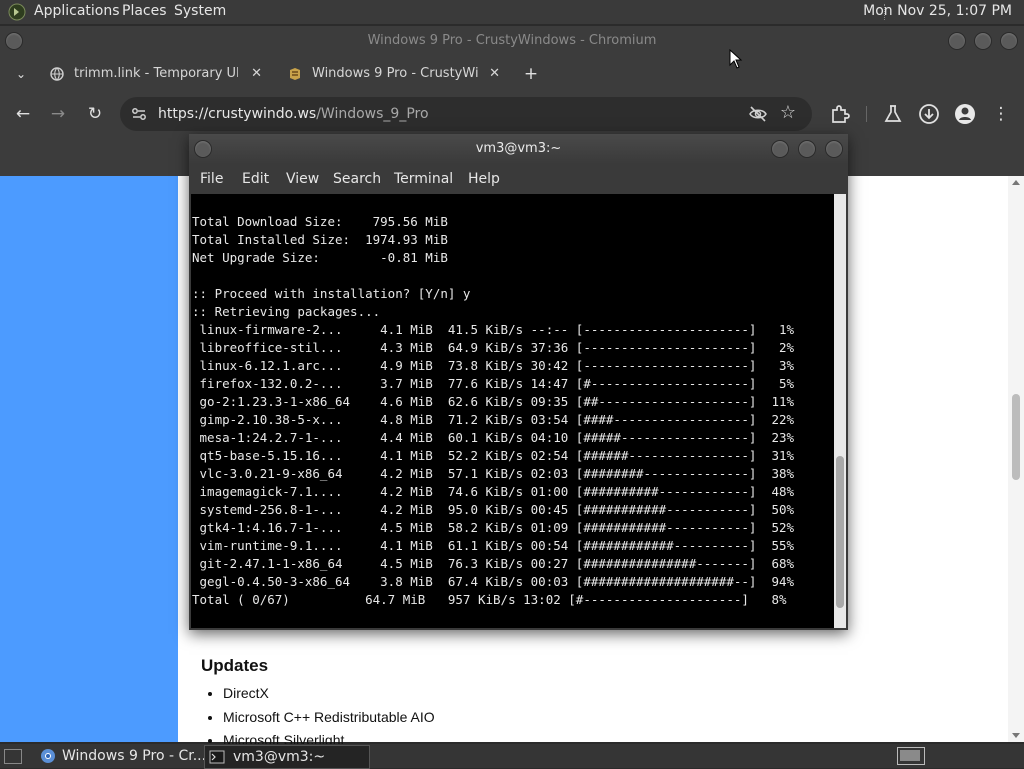 This screenshot has height=769, width=1024. What do you see at coordinates (77, 11) in the screenshot?
I see `menu-applications: Applications` at bounding box center [77, 11].